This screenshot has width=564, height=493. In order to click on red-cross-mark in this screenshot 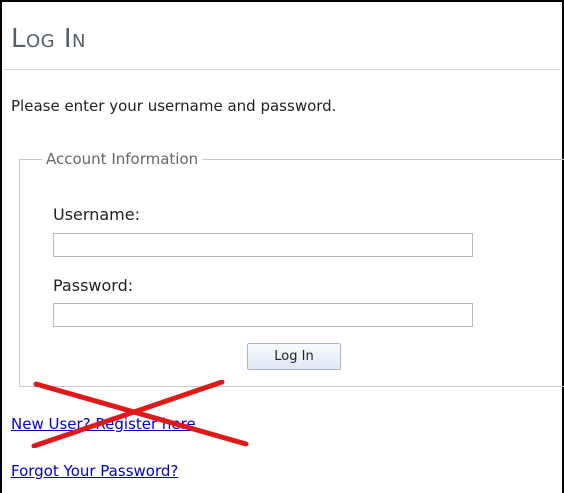, I will do `click(140, 414)`.